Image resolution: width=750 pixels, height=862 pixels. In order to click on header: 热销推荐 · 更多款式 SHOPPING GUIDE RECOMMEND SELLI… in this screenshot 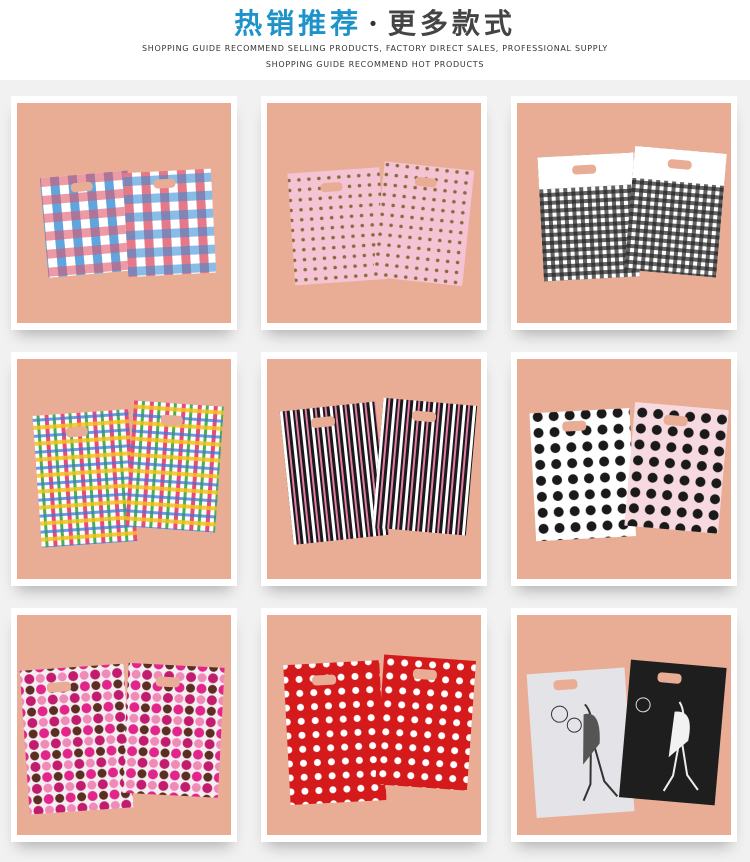, I will do `click(375, 40)`.